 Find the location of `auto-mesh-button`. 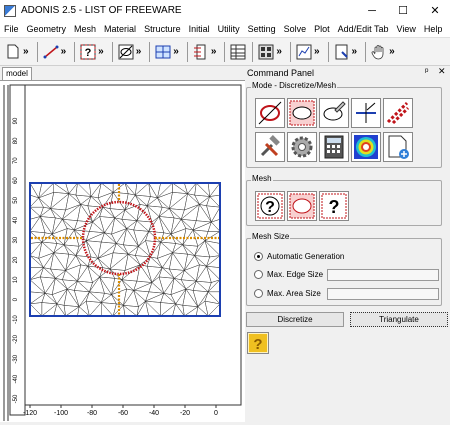

auto-mesh-button is located at coordinates (302, 206).